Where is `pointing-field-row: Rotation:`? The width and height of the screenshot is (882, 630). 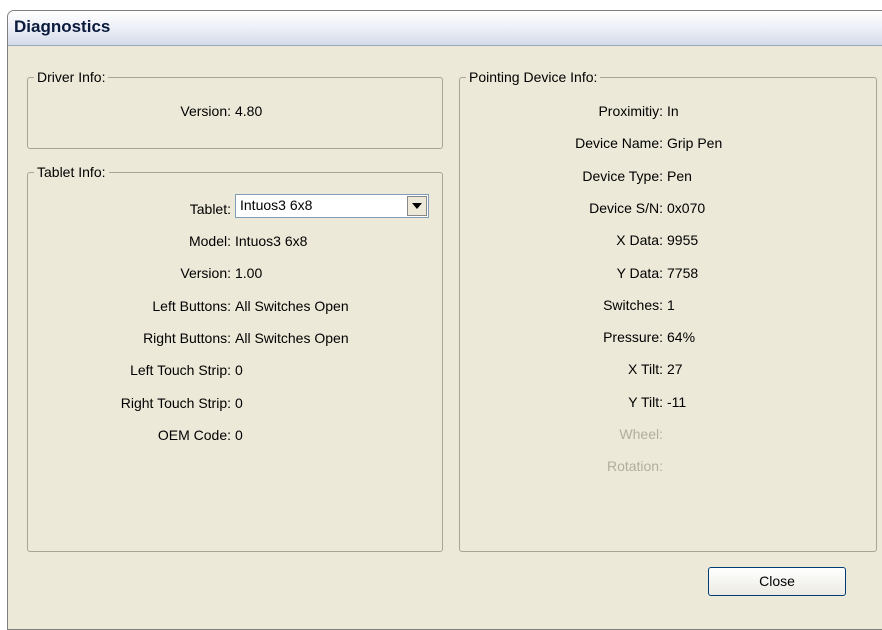 pointing-field-row: Rotation: is located at coordinates (668, 466).